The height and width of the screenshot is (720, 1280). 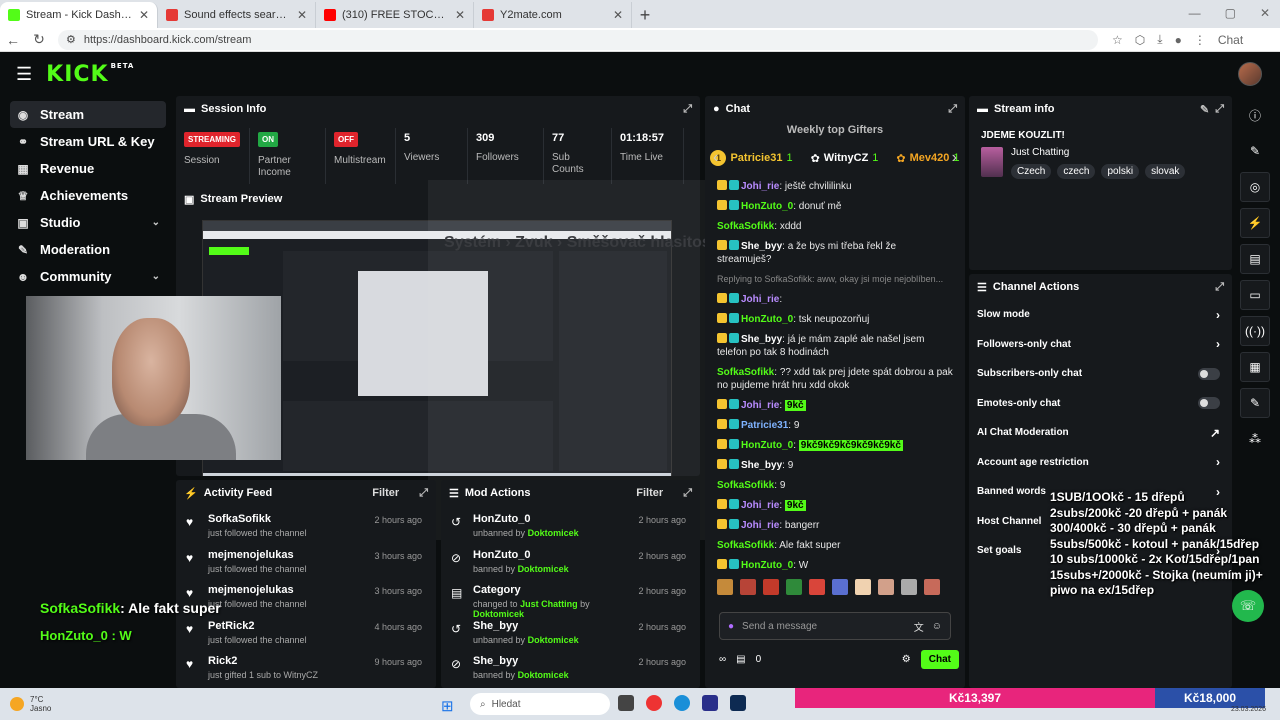 What do you see at coordinates (764, 425) in the screenshot?
I see `chat-username: Patricie31` at bounding box center [764, 425].